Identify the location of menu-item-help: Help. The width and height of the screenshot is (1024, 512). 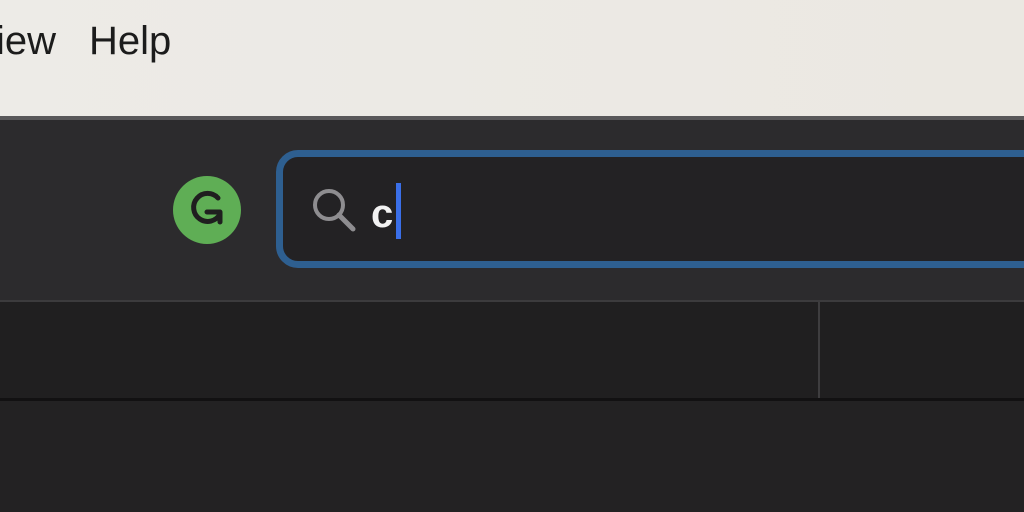
(130, 41).